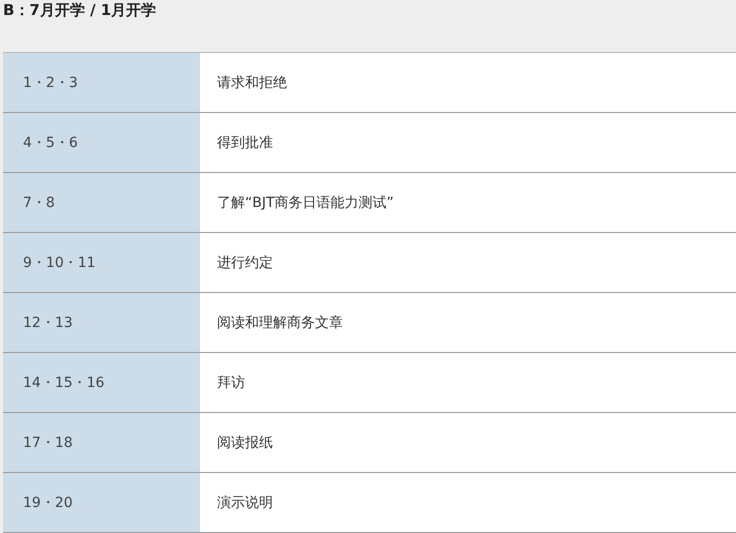  I want to click on topic-cell: 拜访, so click(468, 382).